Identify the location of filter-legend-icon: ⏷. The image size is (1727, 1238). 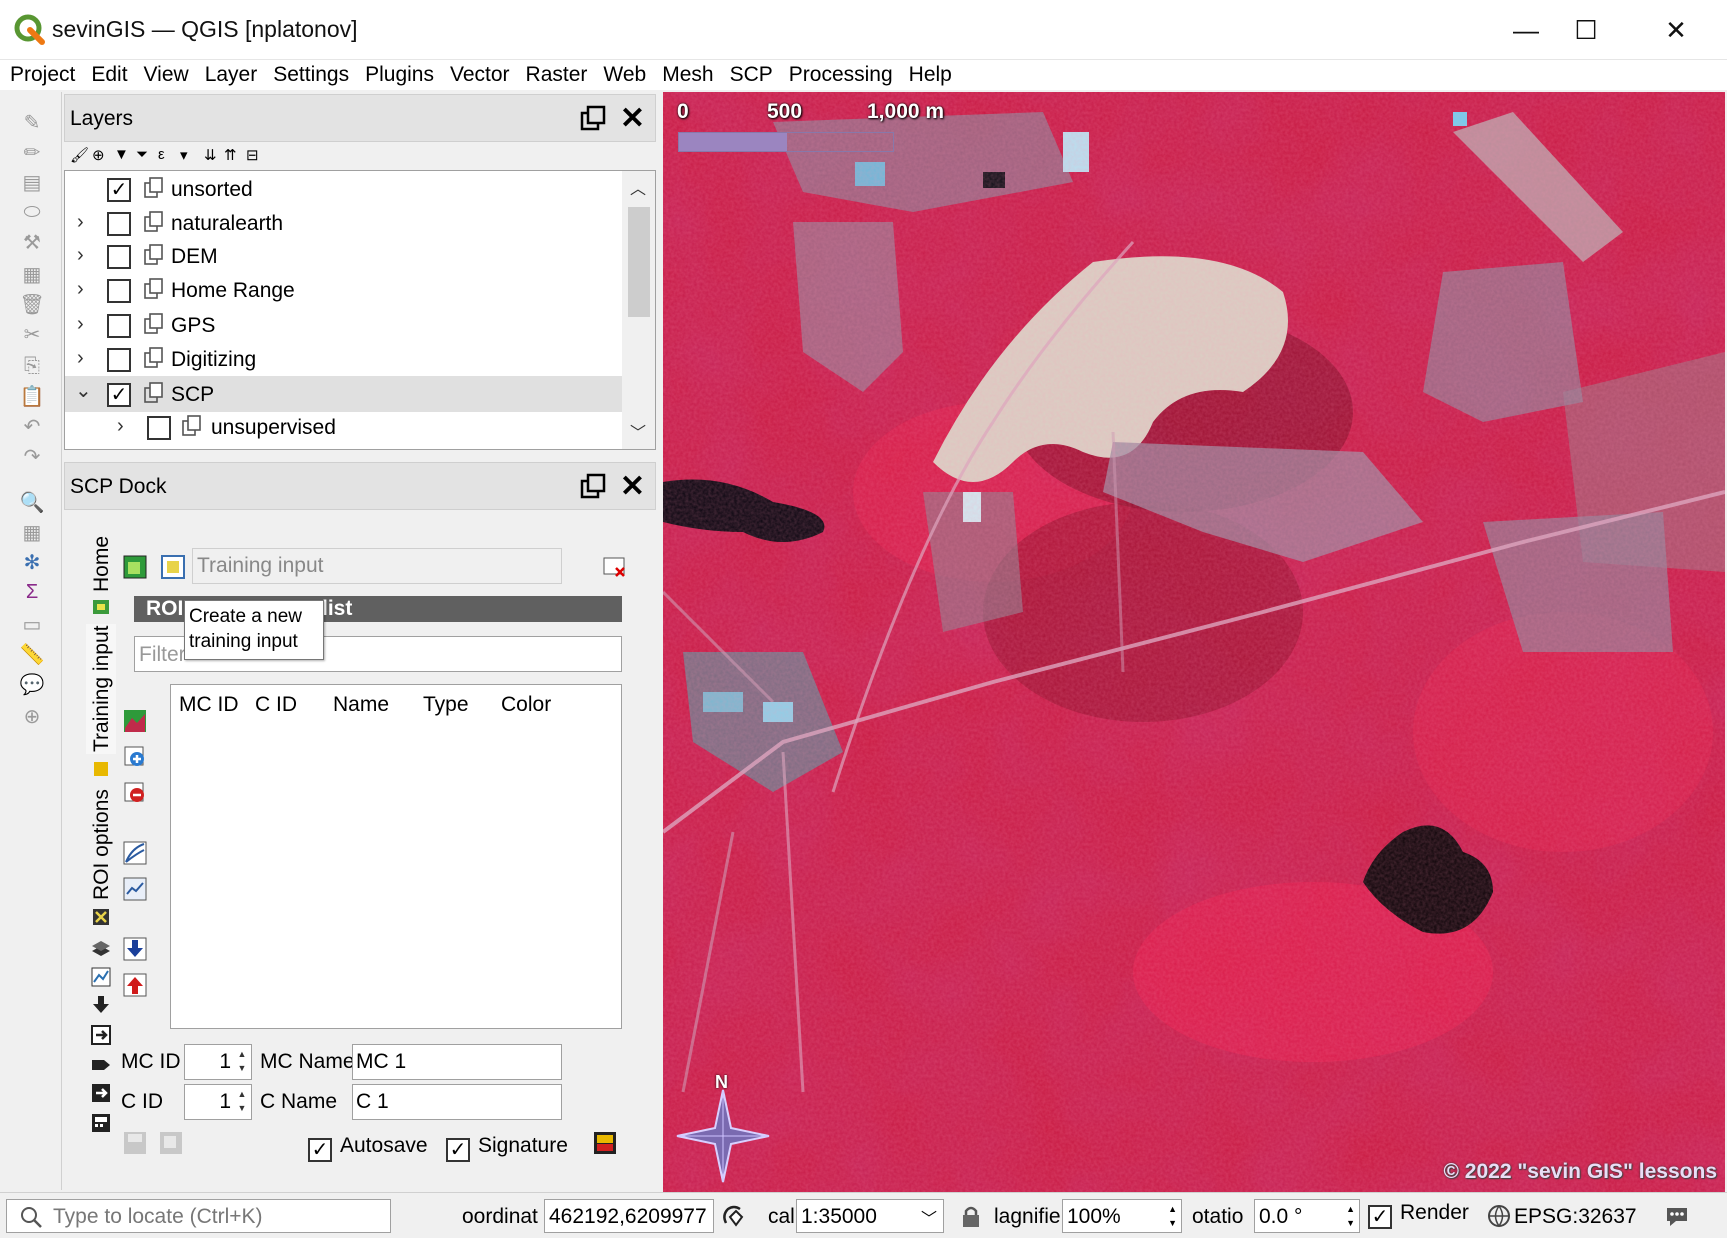
(142, 154).